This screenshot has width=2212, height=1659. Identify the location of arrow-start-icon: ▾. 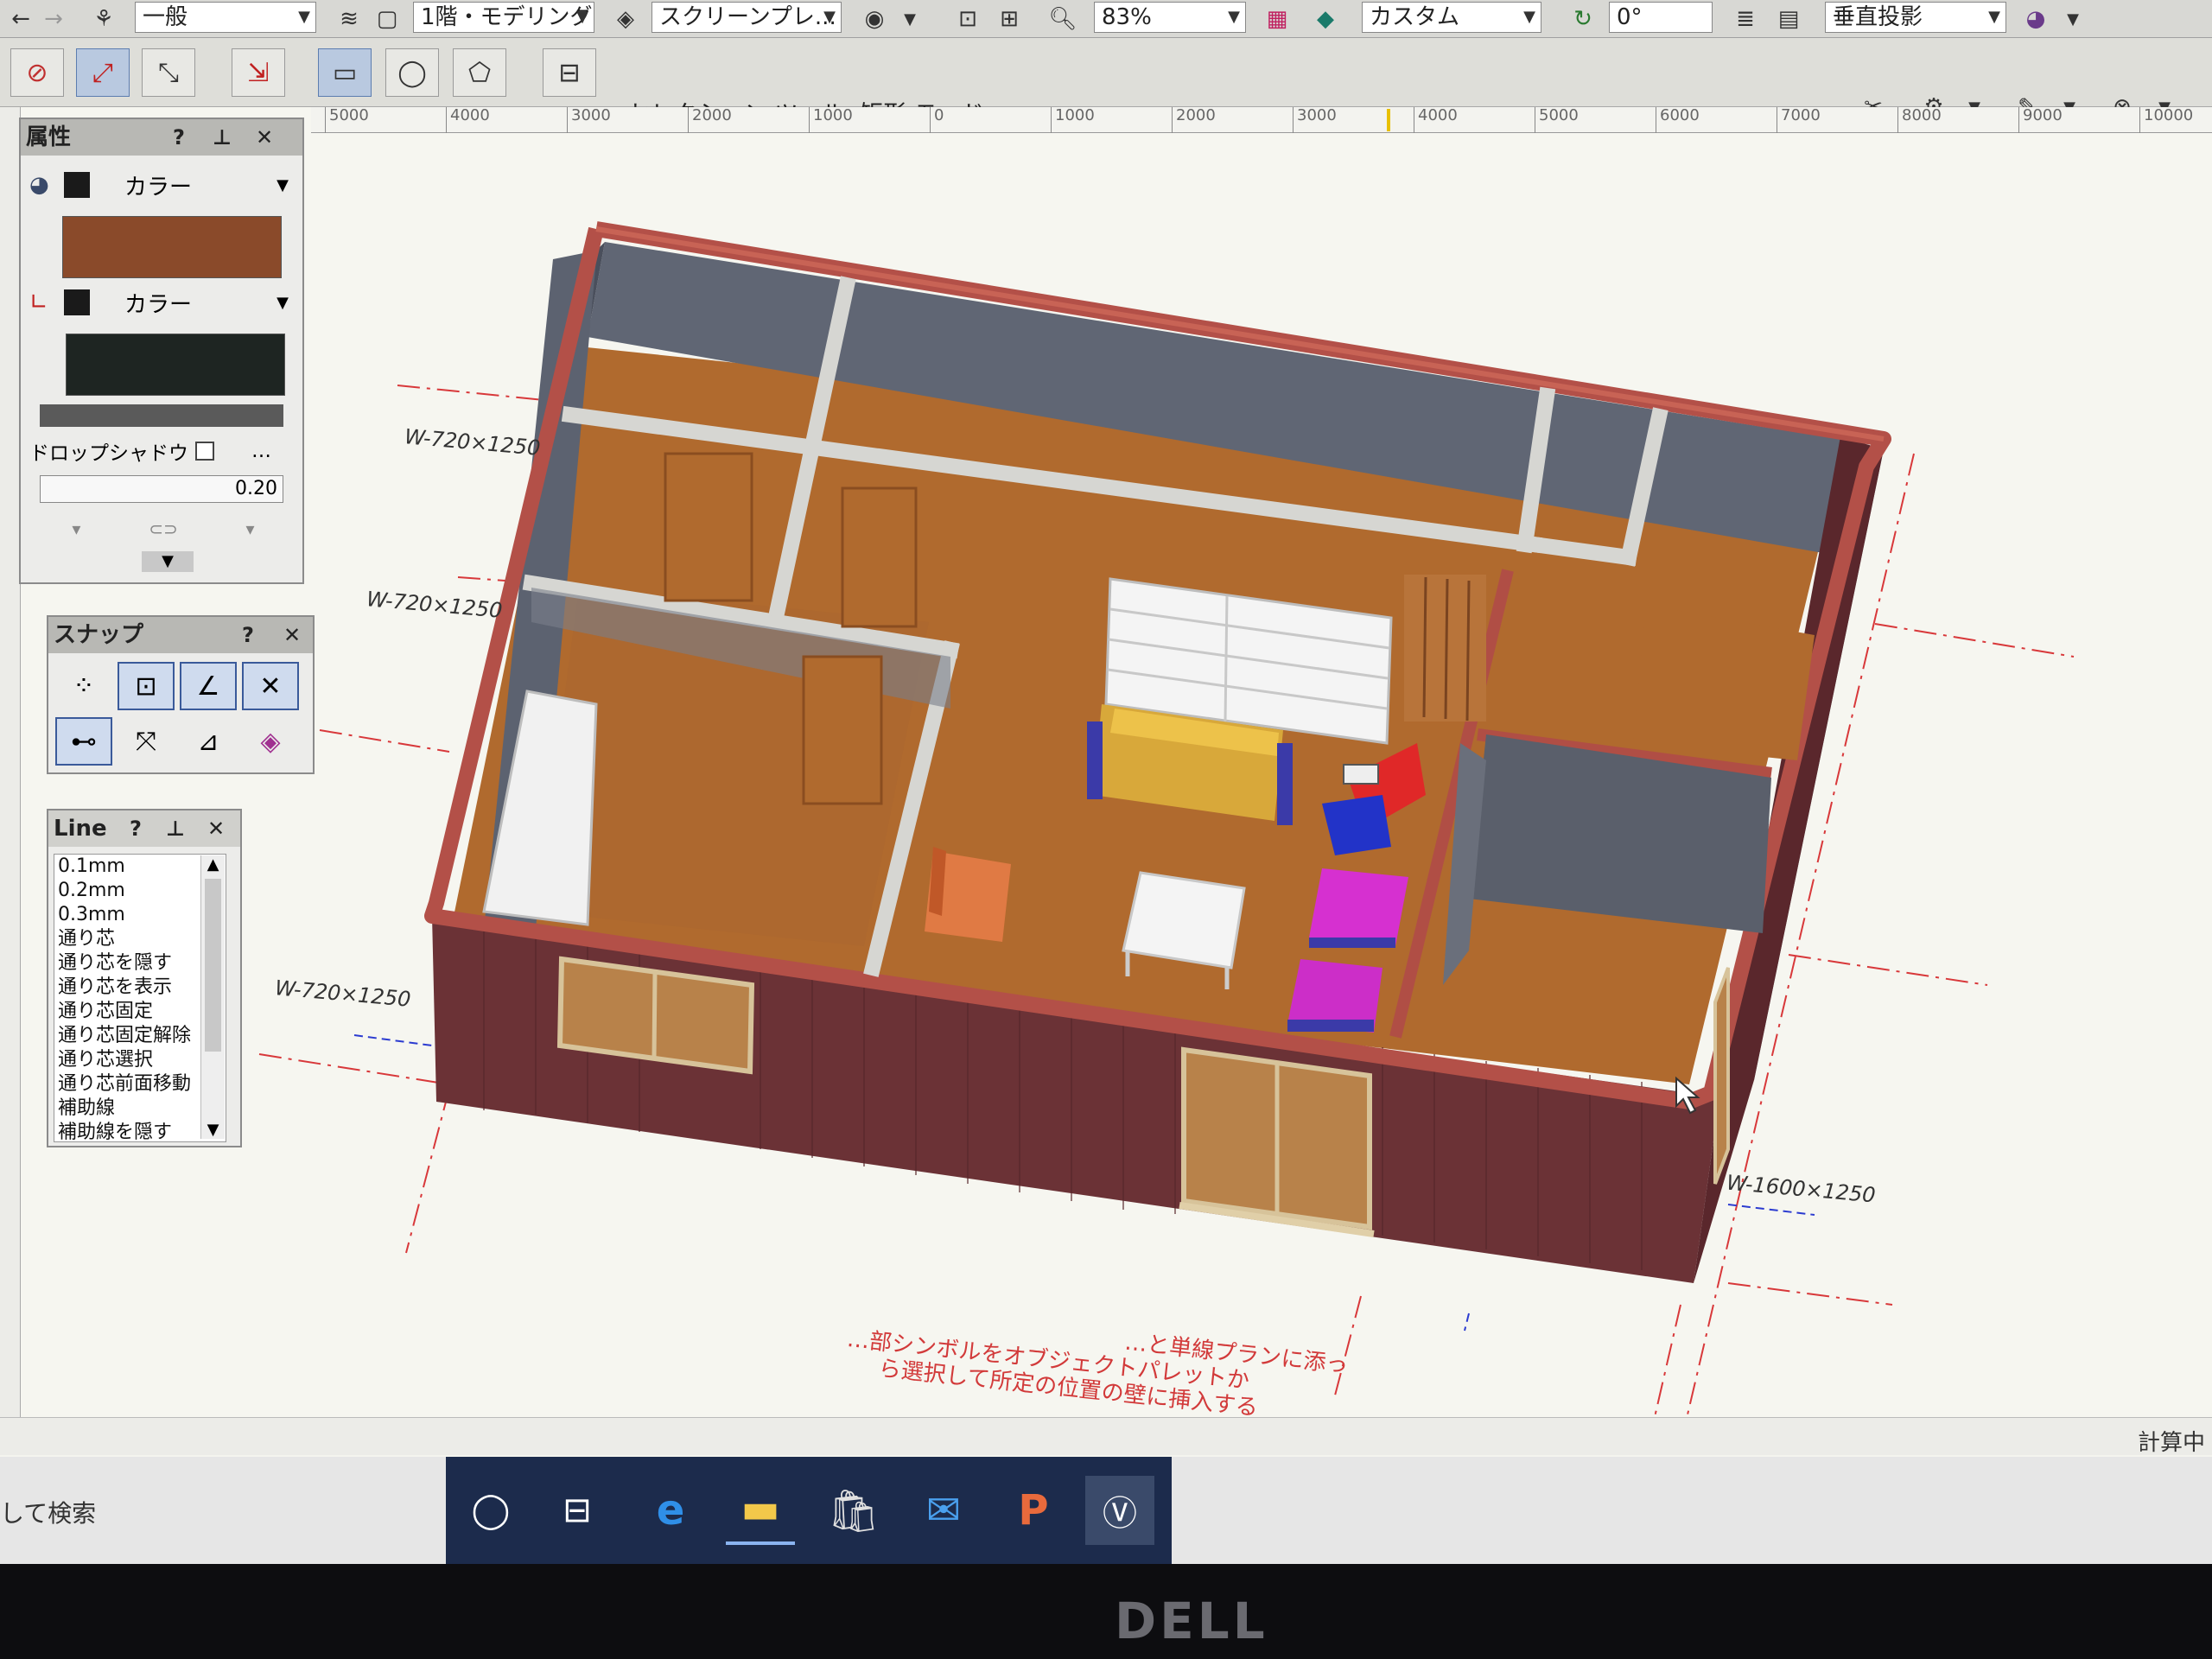
(76, 528).